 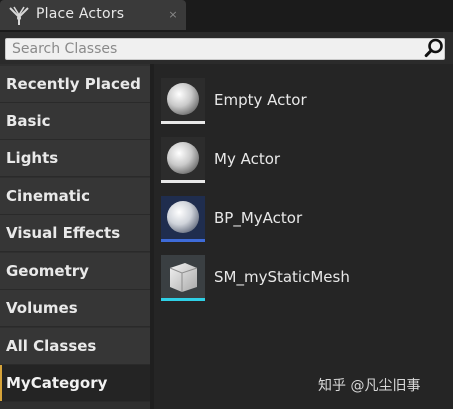 What do you see at coordinates (75, 121) in the screenshot?
I see `sidebar-item-basic: Basic` at bounding box center [75, 121].